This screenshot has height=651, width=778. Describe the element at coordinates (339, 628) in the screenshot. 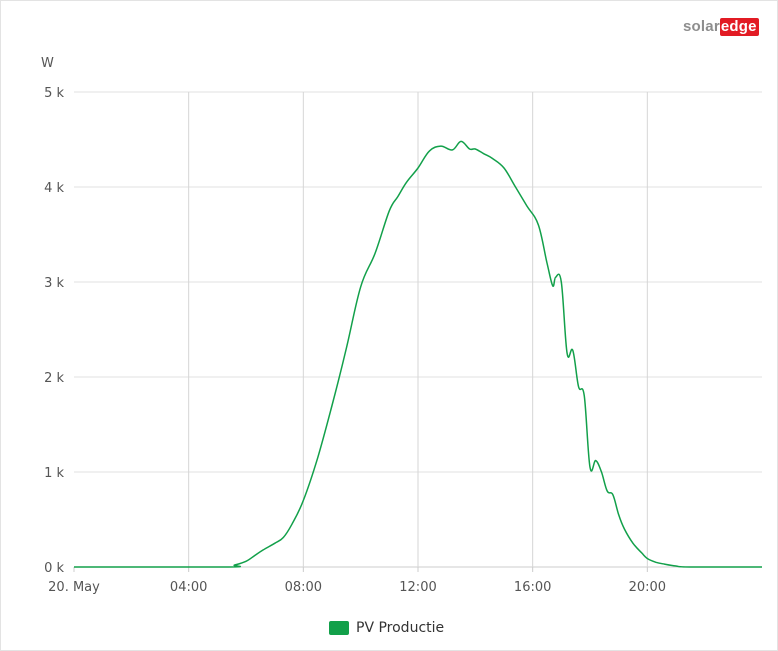

I see `legend-swatch` at that location.